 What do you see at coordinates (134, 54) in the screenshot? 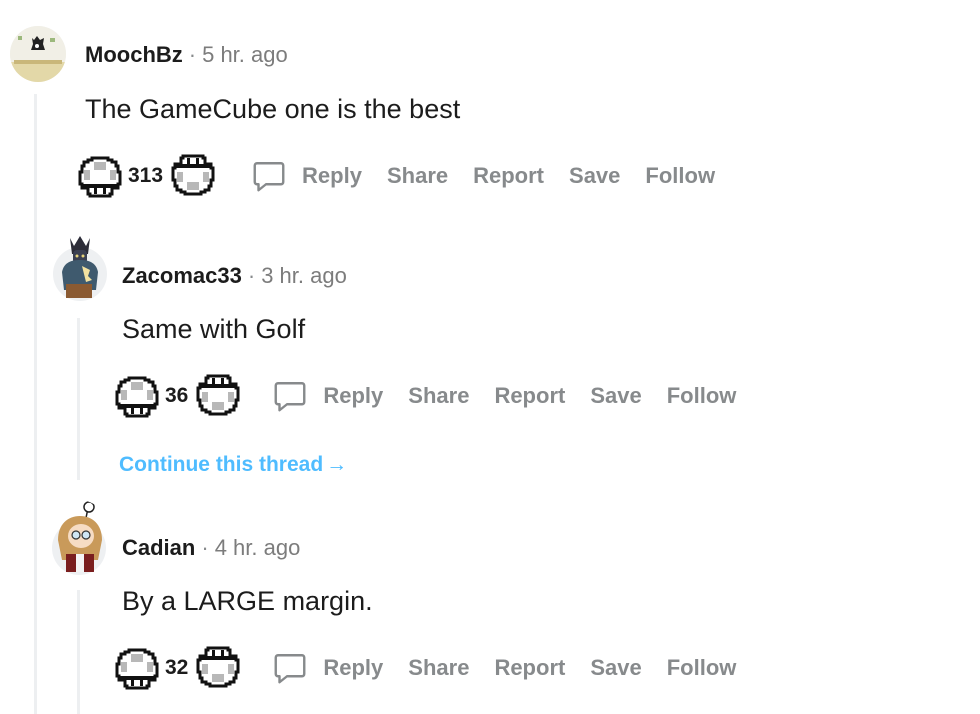
I see `author-name: MoochBz` at bounding box center [134, 54].